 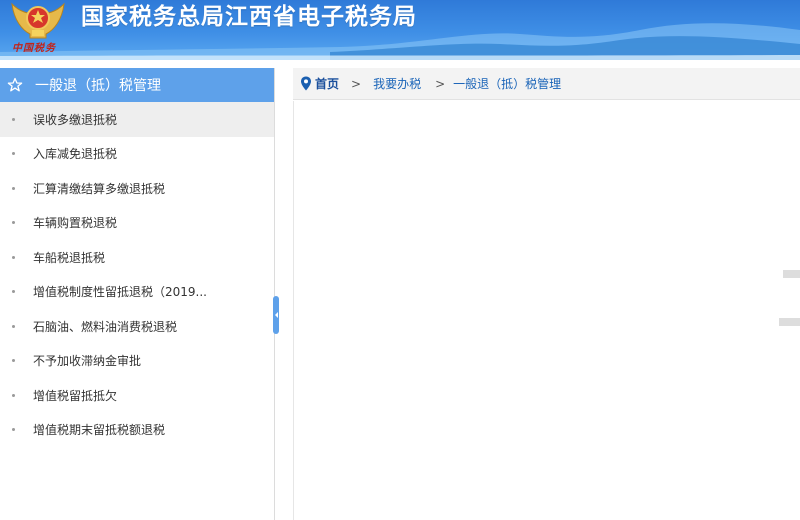 I want to click on sidebar-item-naphtha-fuel-oil-refund: 石脑油、燃料油消费税退税, so click(x=137, y=326).